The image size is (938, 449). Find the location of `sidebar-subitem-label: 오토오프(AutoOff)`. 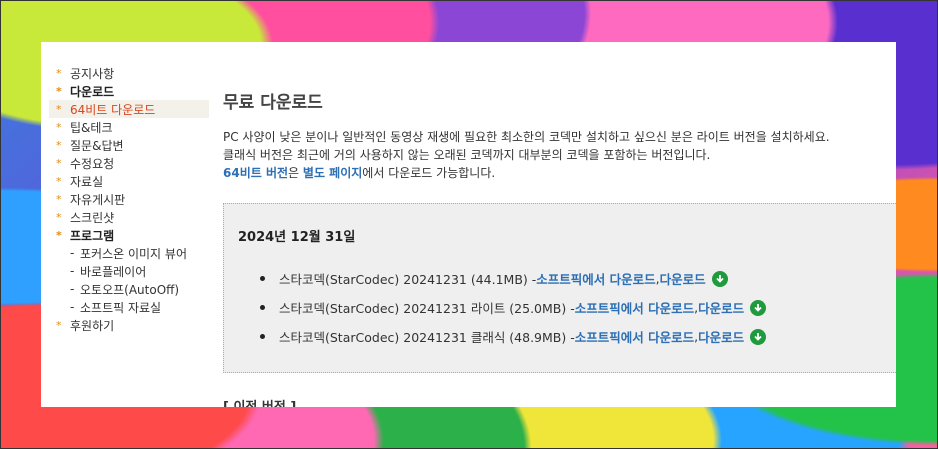

sidebar-subitem-label: 오토오프(AutoOff) is located at coordinates (130, 289).